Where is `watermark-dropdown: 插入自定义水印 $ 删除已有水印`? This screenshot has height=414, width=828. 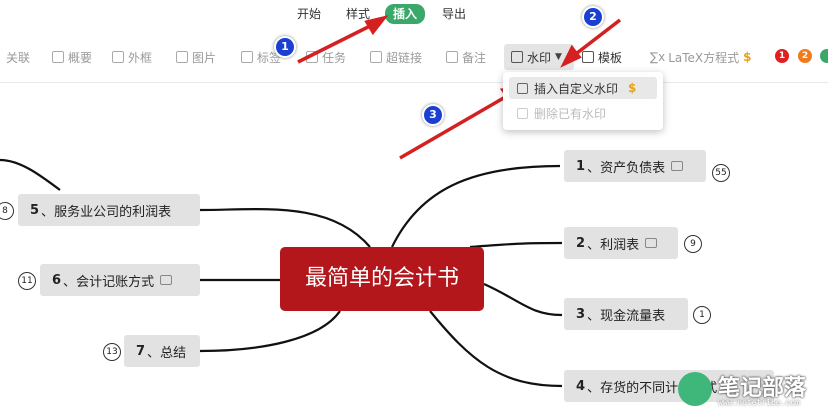
watermark-dropdown: 插入自定义水印 $ 删除已有水印 is located at coordinates (583, 101).